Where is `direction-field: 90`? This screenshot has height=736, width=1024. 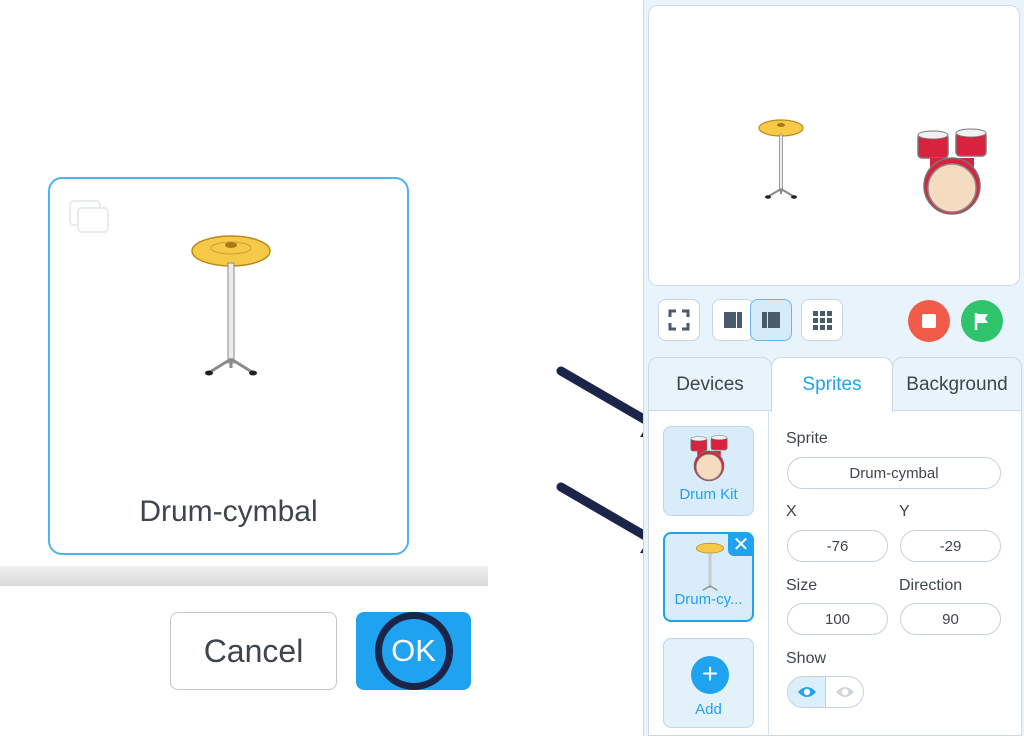
direction-field: 90 is located at coordinates (950, 619).